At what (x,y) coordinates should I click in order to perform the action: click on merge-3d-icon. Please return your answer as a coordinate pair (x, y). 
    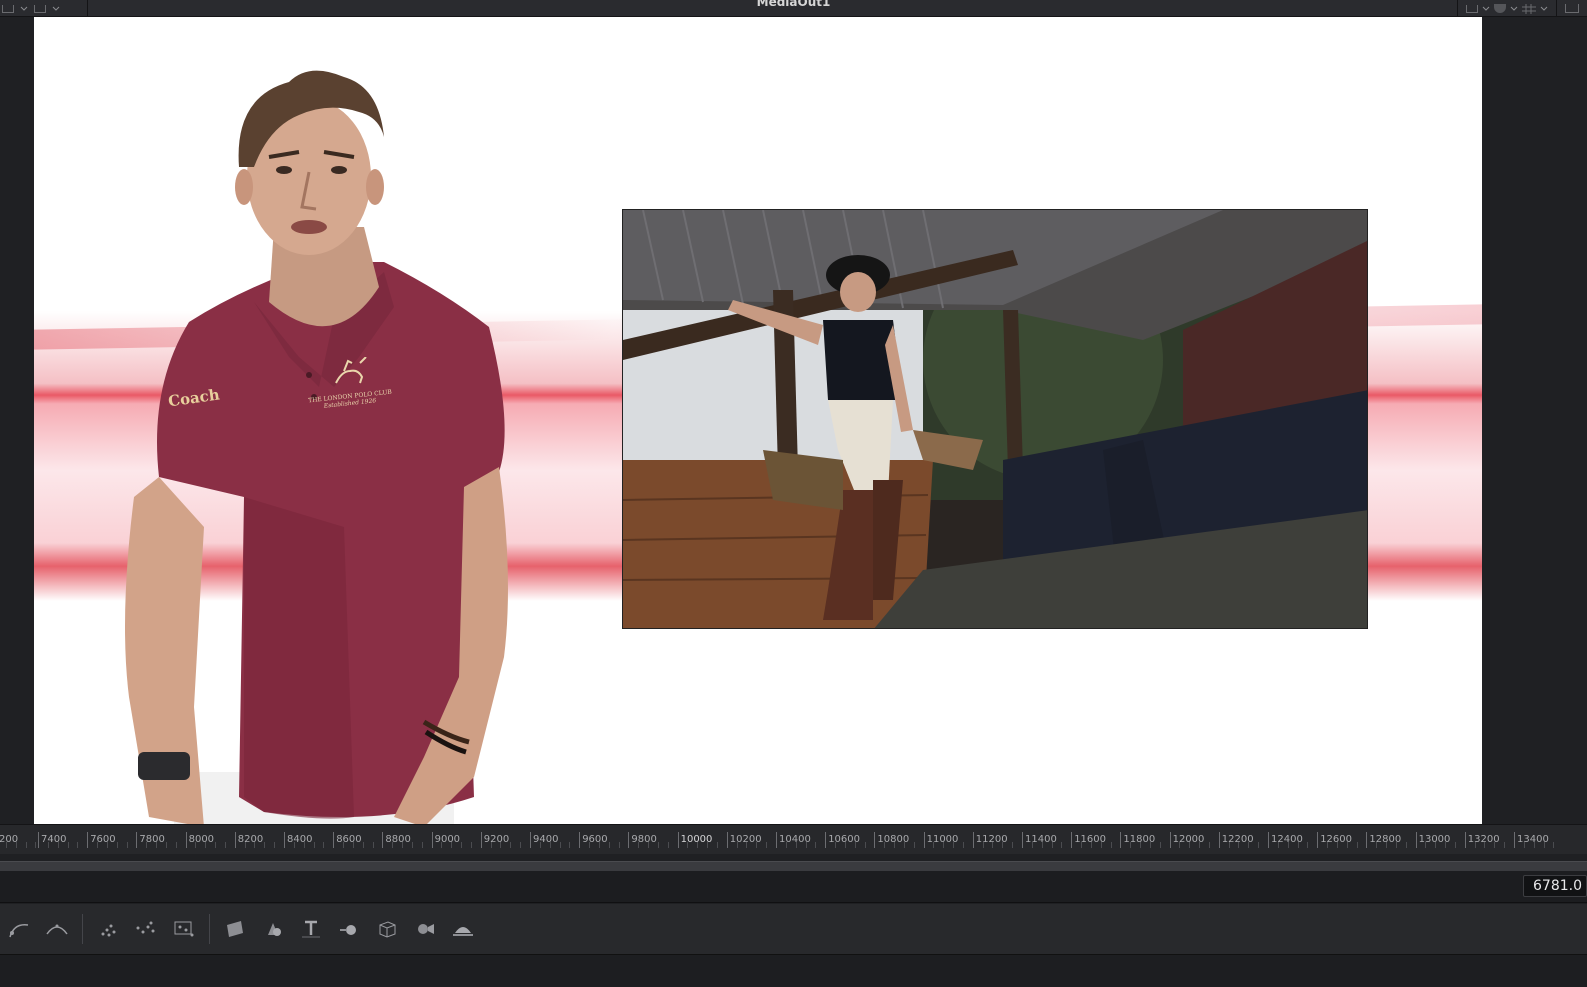
    Looking at the image, I should click on (349, 929).